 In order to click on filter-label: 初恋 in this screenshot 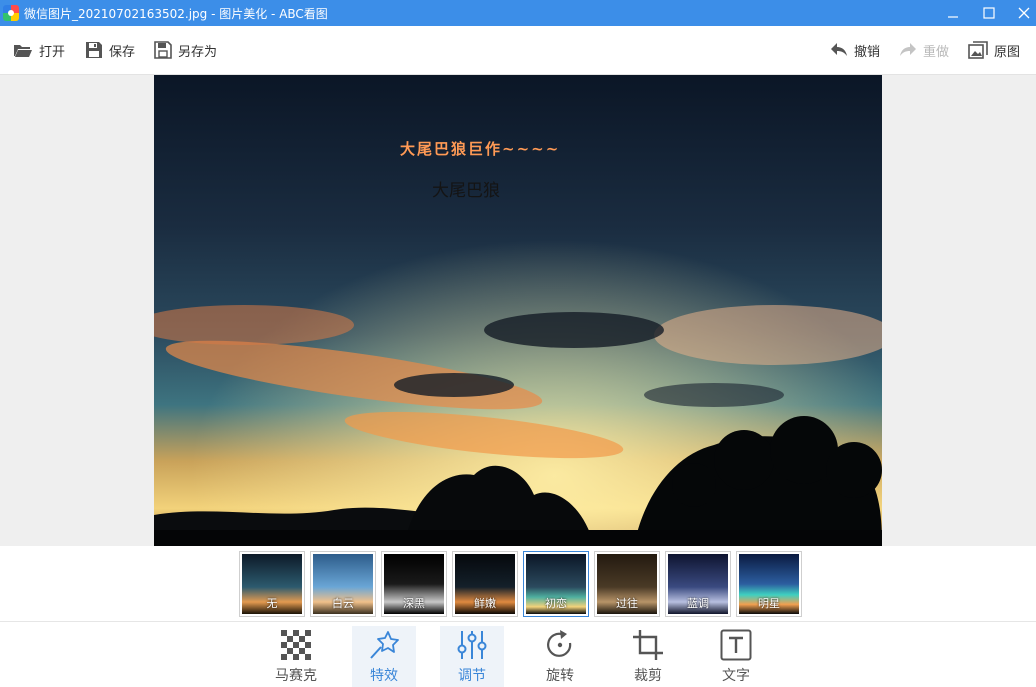, I will do `click(556, 603)`.